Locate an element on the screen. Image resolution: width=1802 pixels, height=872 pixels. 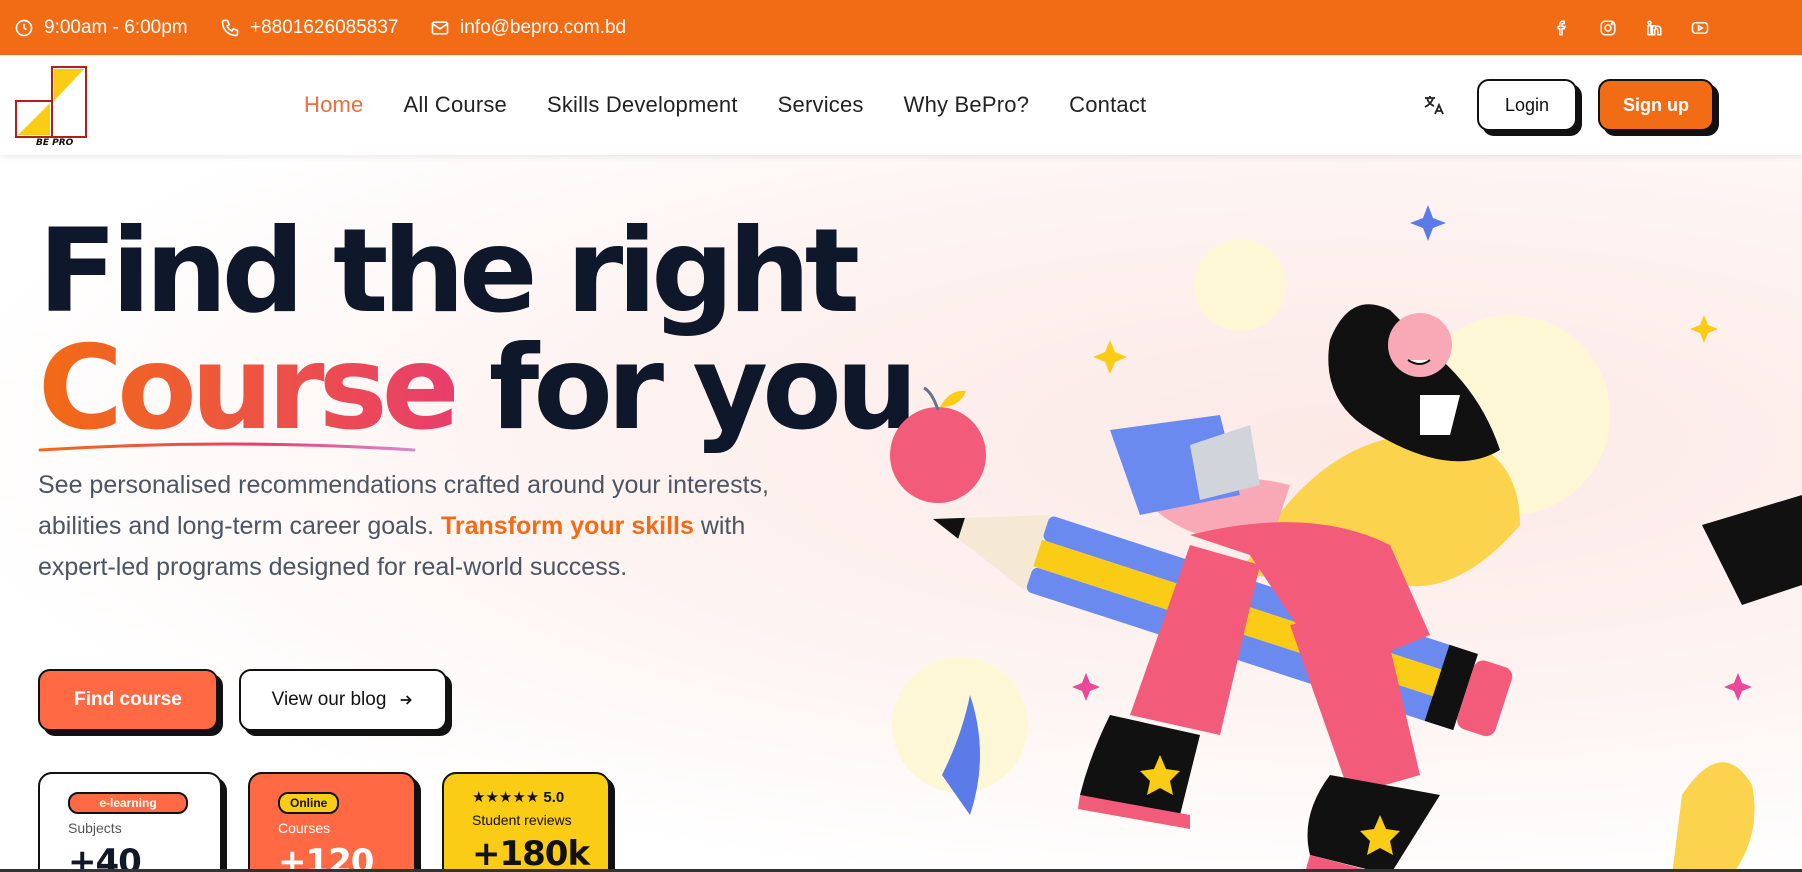
stat-value: +120 is located at coordinates (326, 857).